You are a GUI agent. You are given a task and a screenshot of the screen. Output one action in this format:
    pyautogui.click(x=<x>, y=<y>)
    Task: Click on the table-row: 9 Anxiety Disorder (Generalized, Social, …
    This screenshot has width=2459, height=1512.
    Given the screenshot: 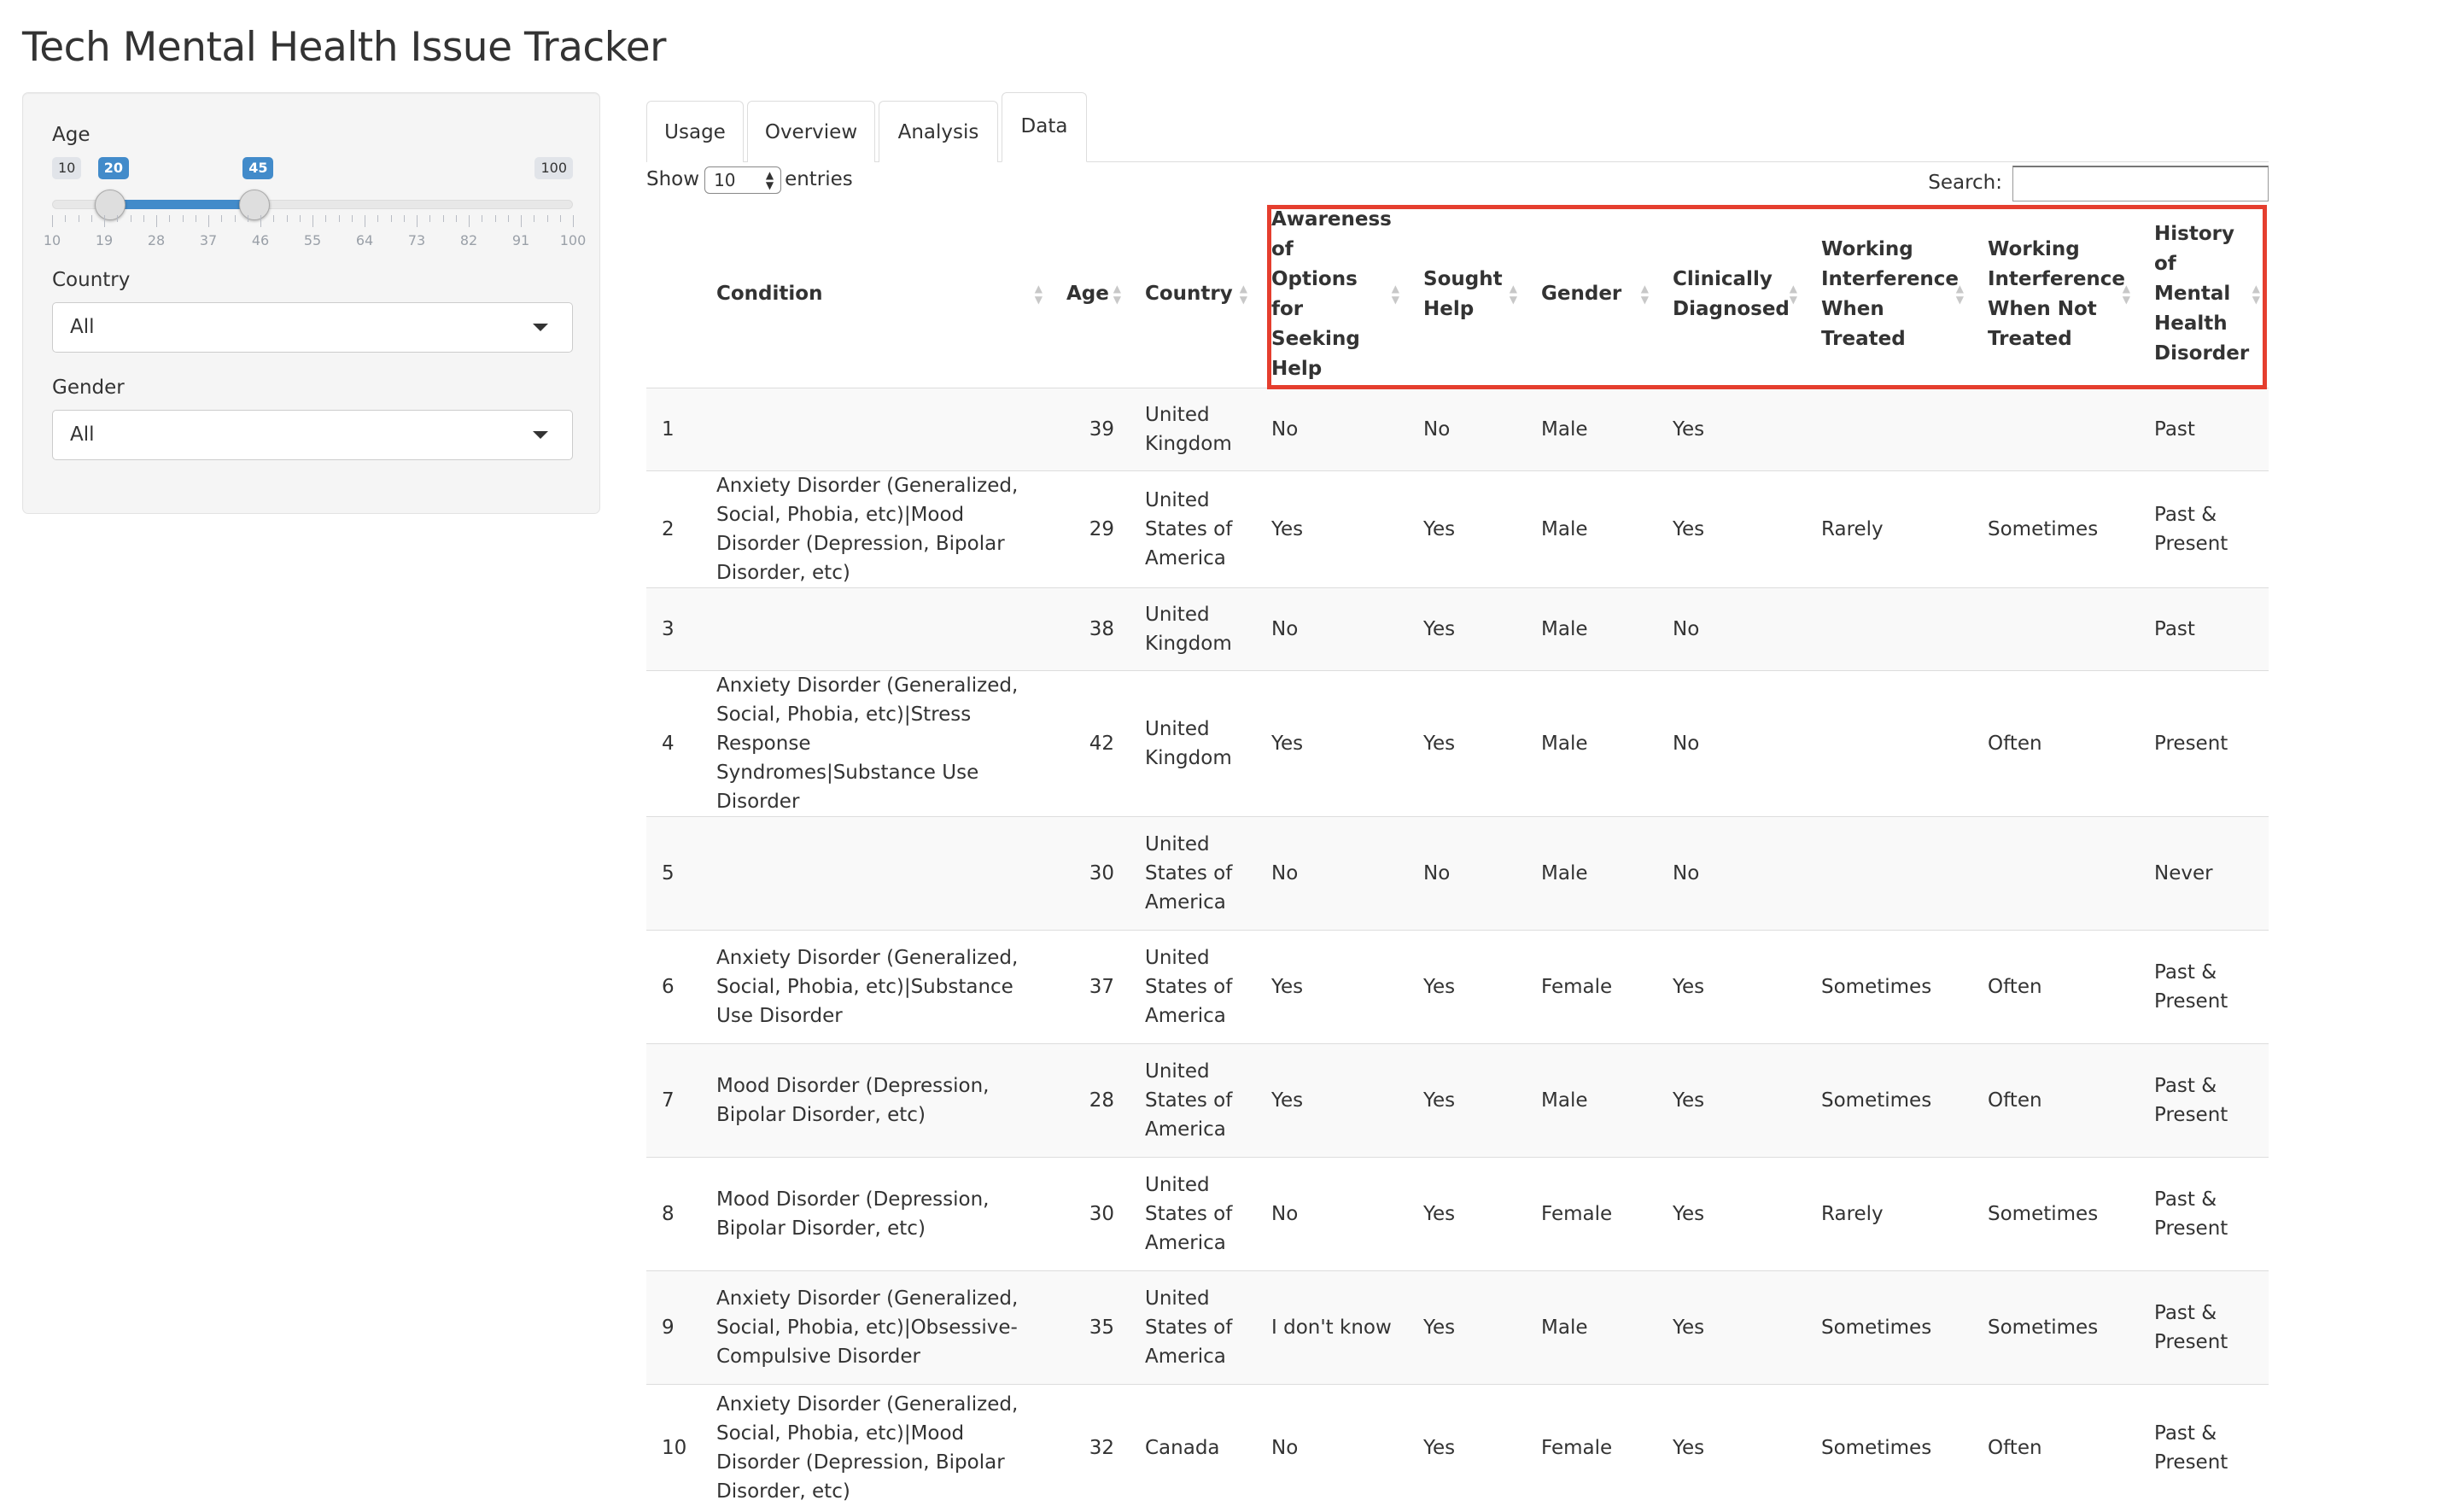 What is the action you would take?
    pyautogui.click(x=1457, y=1327)
    